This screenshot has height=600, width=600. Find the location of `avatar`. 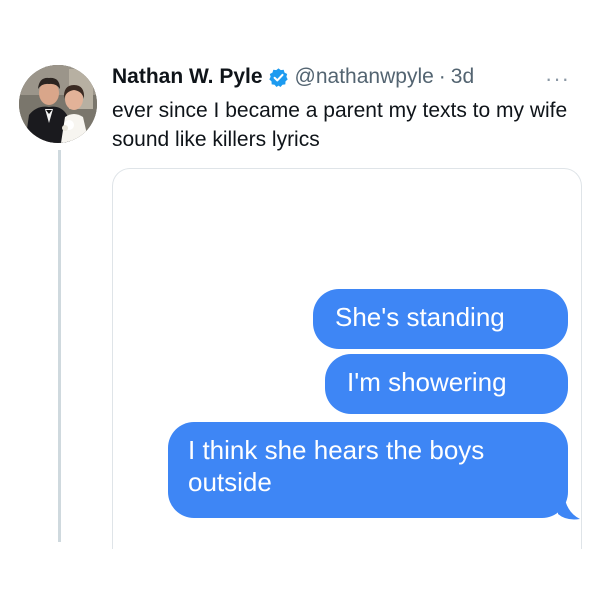

avatar is located at coordinates (58, 104).